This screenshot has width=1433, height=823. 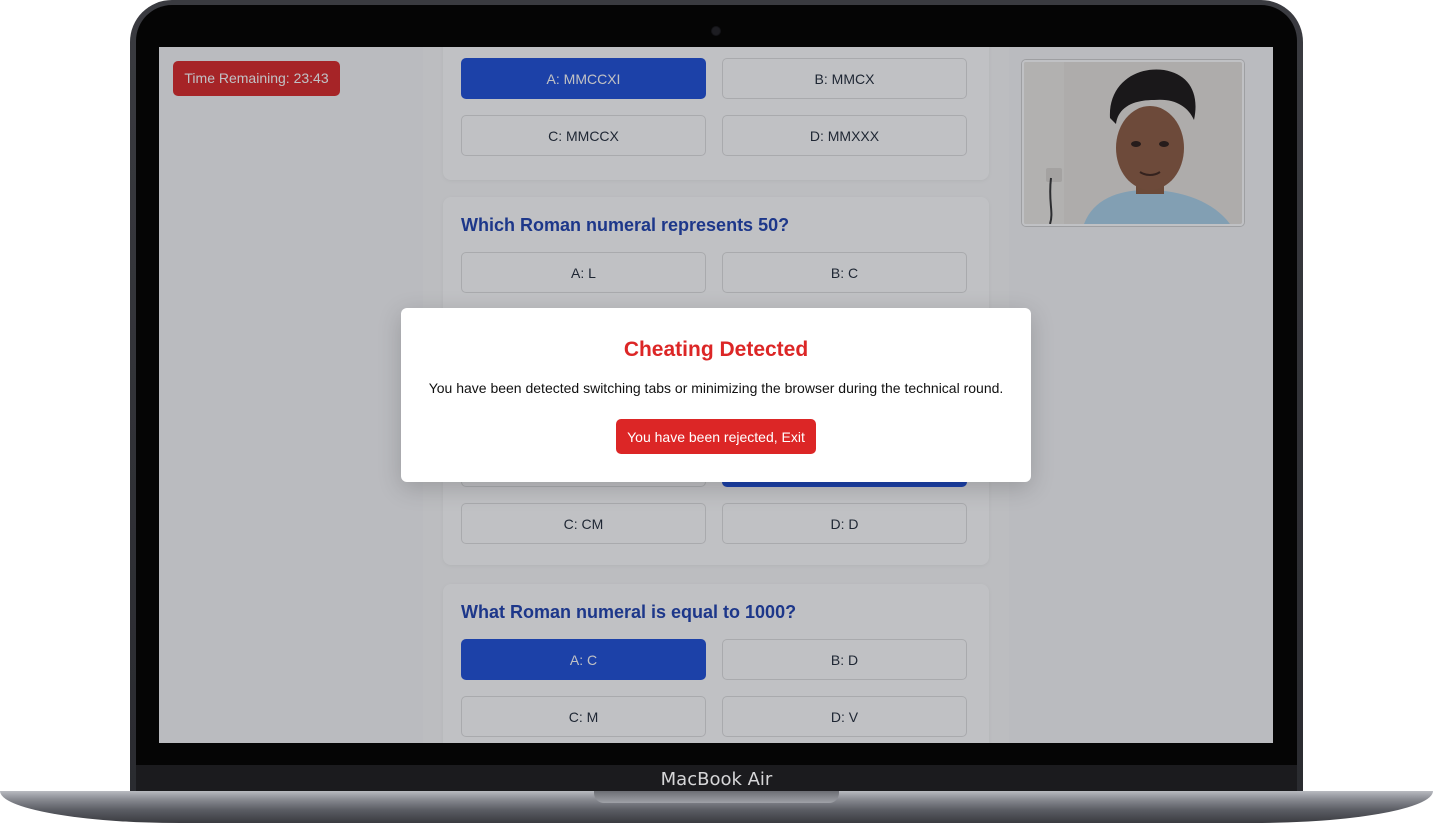 I want to click on camera-icon, so click(x=716, y=31).